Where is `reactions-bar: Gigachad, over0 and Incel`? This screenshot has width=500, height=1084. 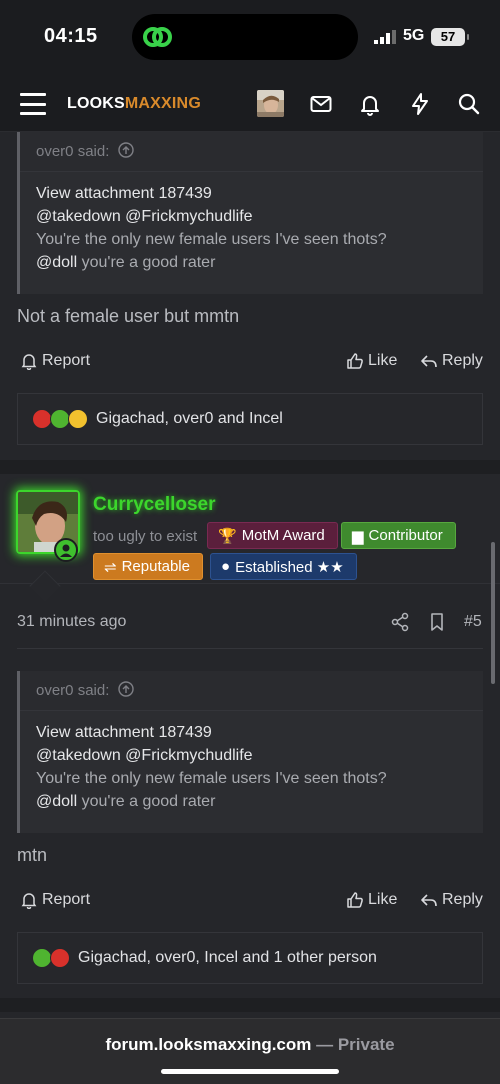 reactions-bar: Gigachad, over0 and Incel is located at coordinates (250, 419).